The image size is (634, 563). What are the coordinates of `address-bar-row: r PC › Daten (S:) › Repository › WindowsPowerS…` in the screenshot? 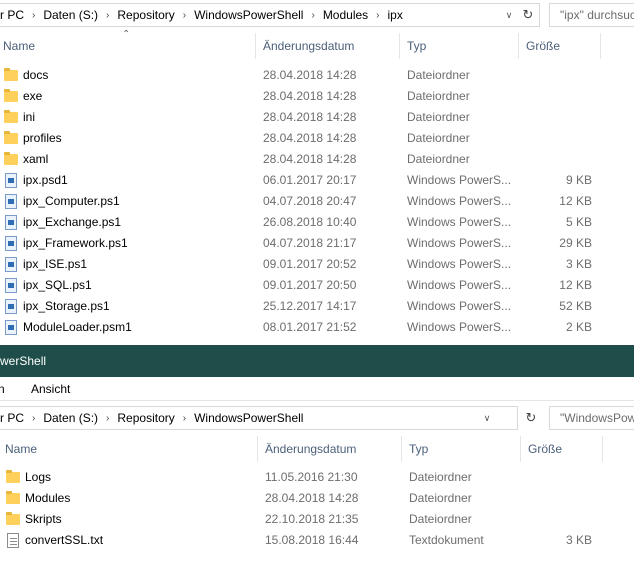 It's located at (317, 417).